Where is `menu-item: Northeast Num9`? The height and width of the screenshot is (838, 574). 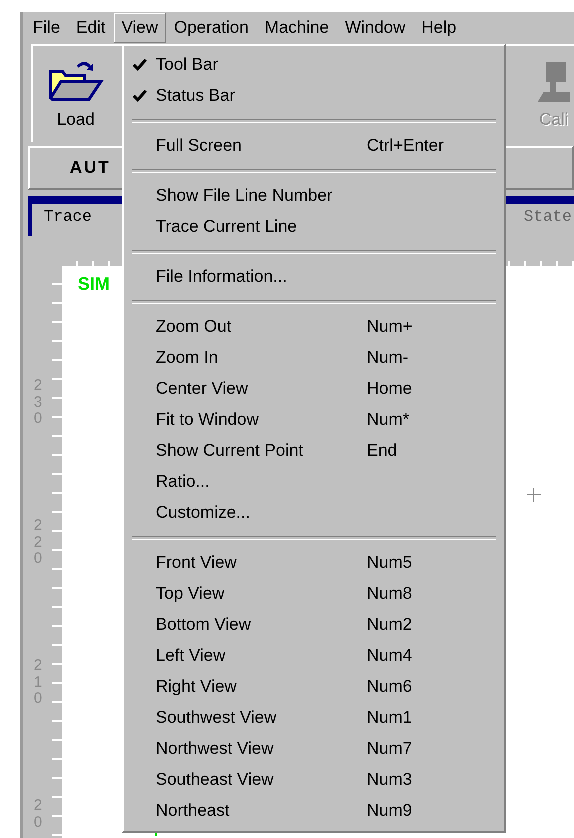 menu-item: Northeast Num9 is located at coordinates (314, 810).